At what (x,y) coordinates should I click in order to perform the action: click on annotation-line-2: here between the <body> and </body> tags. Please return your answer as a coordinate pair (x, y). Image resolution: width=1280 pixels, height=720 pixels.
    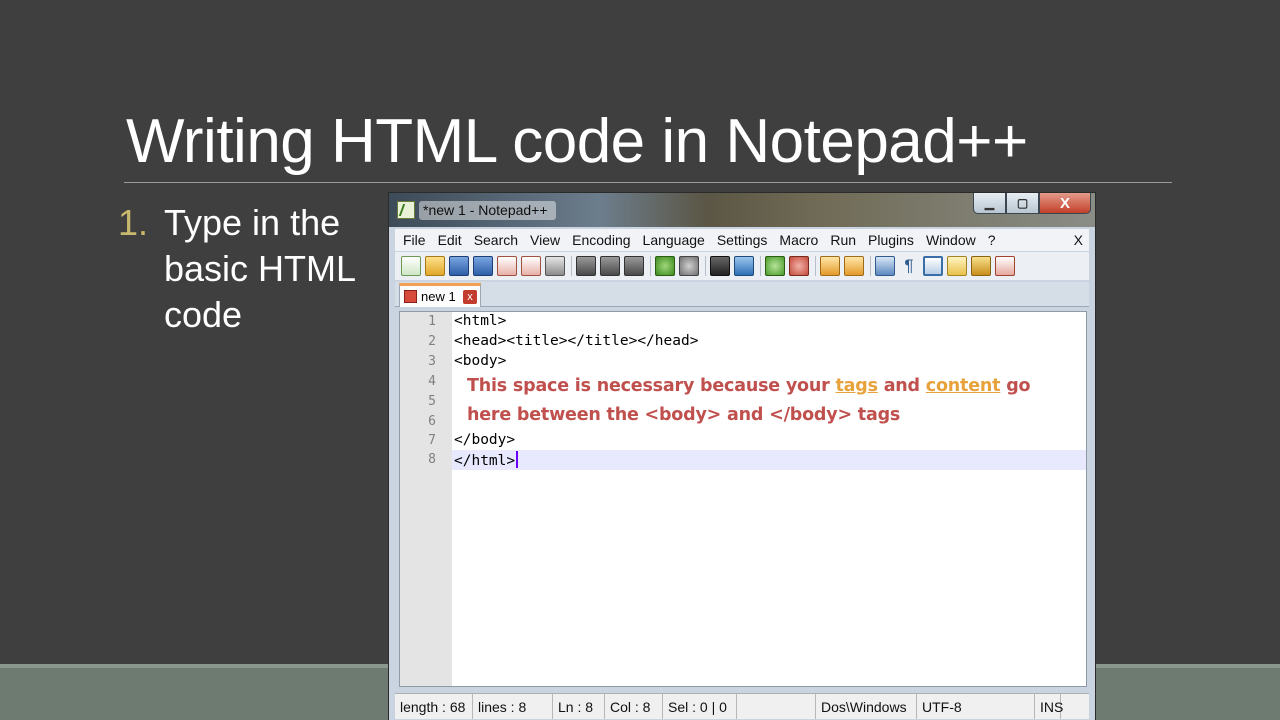
    Looking at the image, I should click on (684, 415).